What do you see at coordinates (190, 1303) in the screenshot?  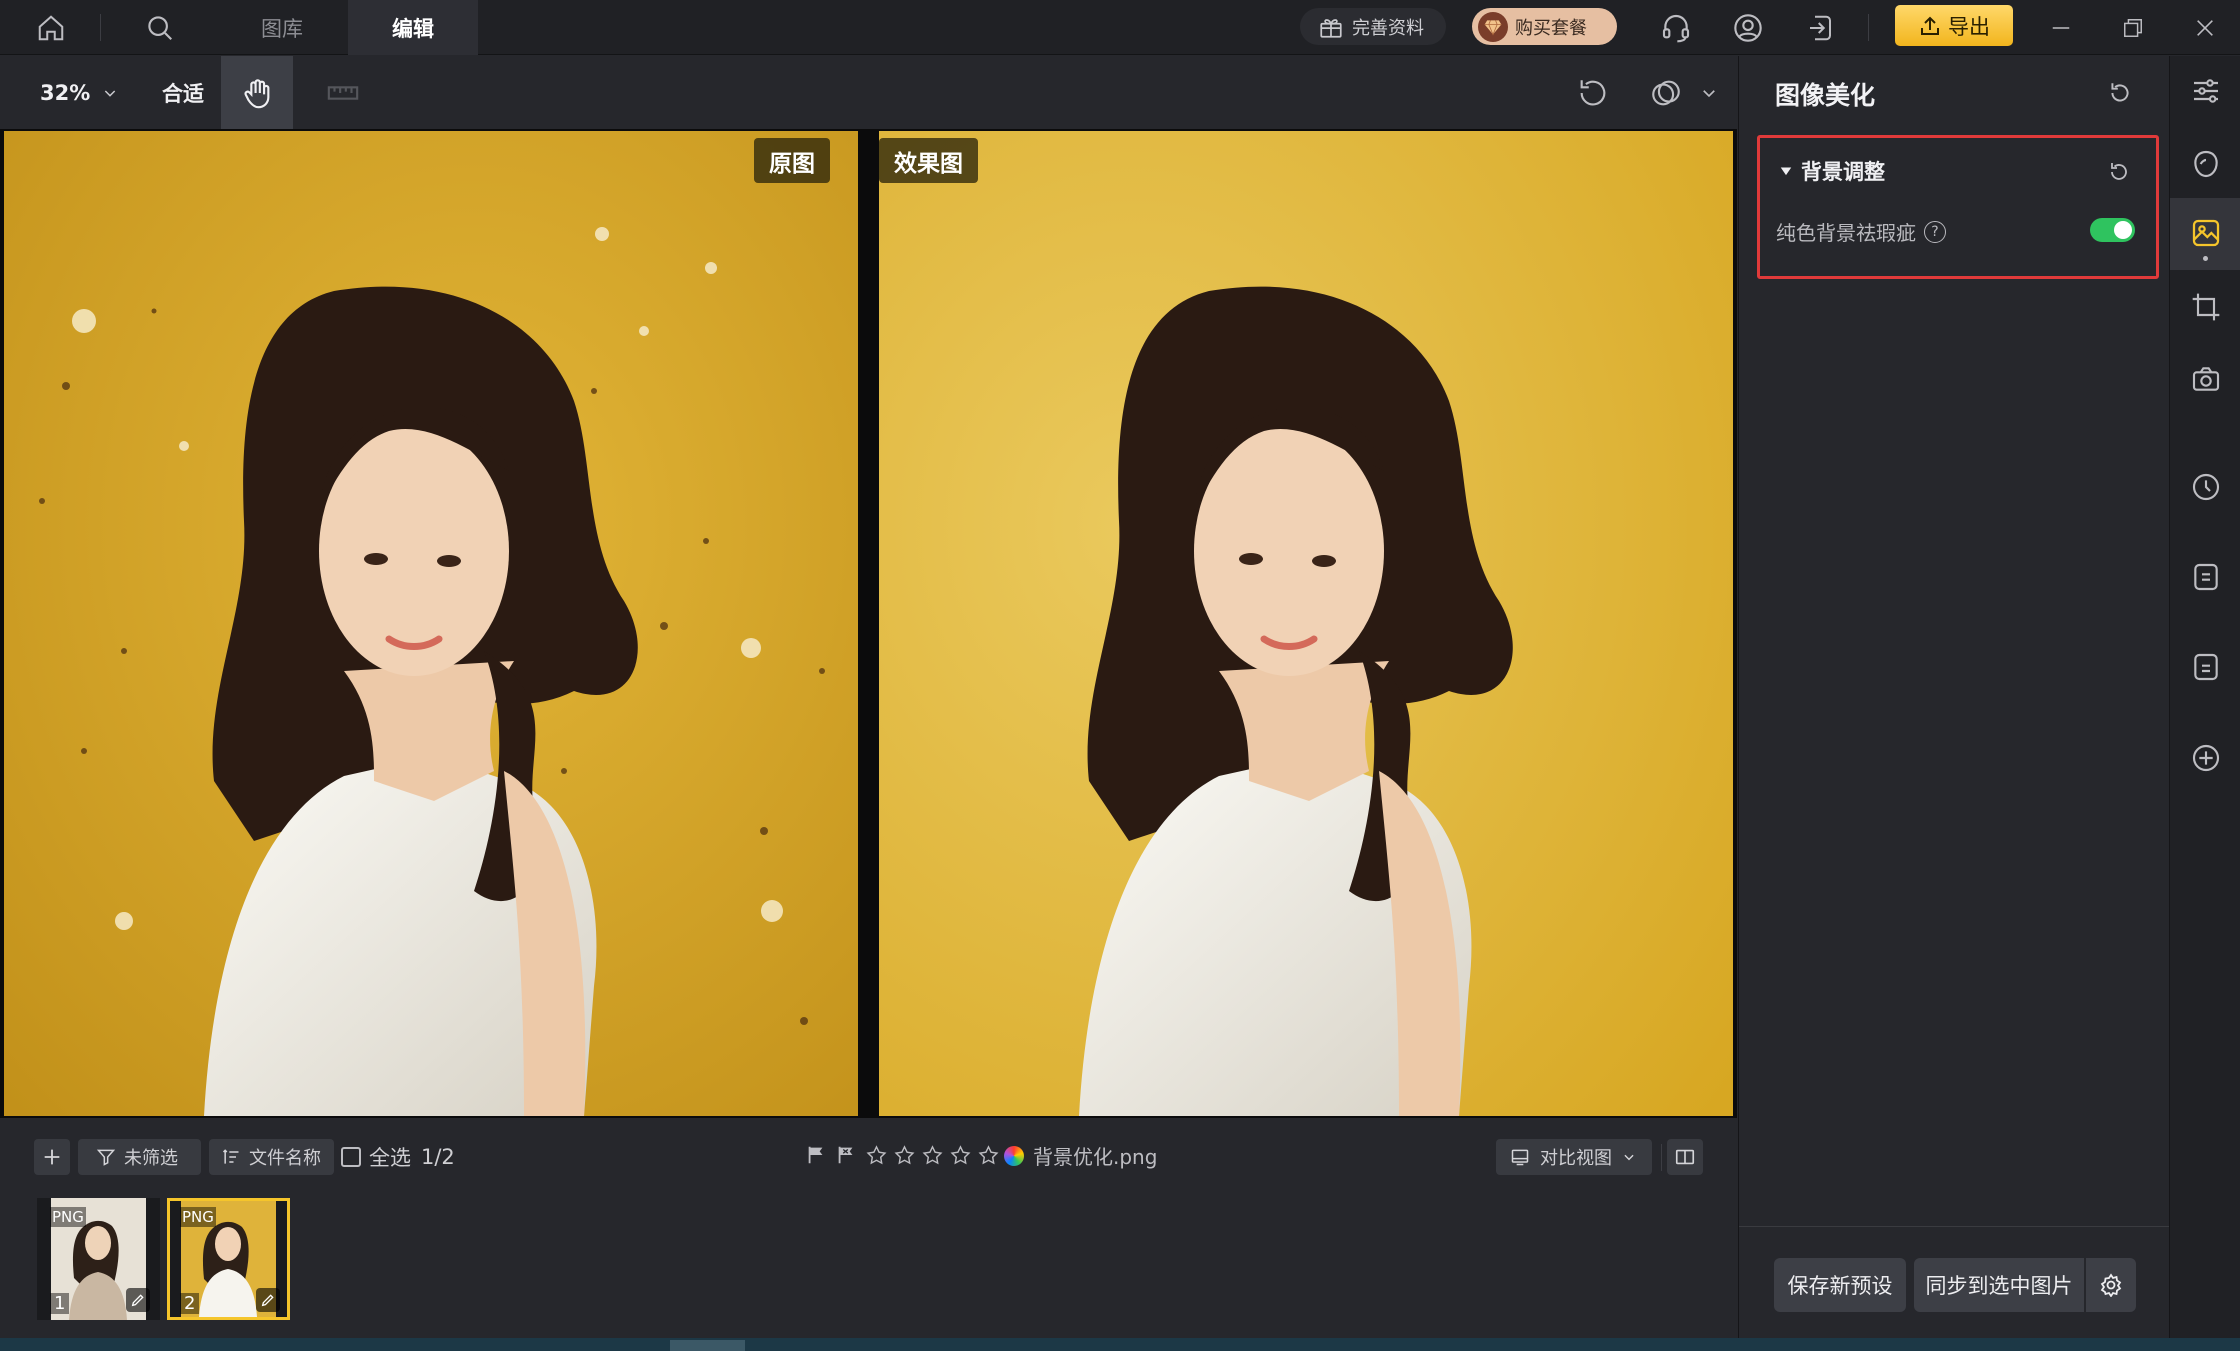 I see `thumbnail-index: 2` at bounding box center [190, 1303].